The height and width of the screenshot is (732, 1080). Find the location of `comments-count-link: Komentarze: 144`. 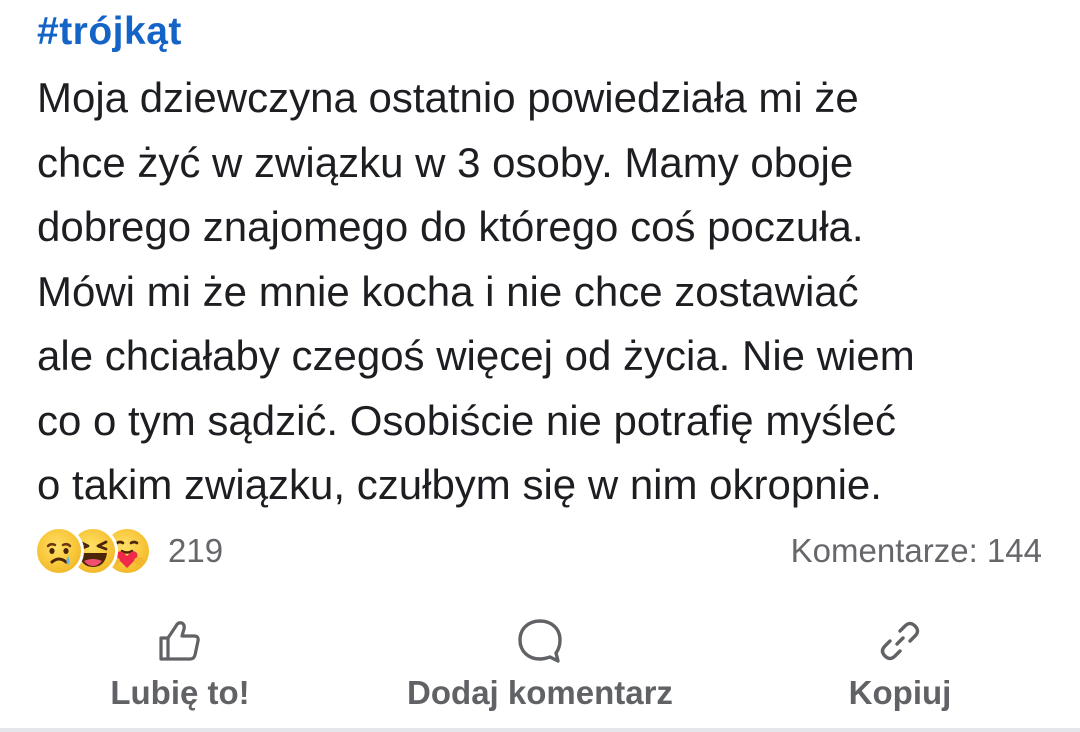

comments-count-link: Komentarze: 144 is located at coordinates (916, 551).